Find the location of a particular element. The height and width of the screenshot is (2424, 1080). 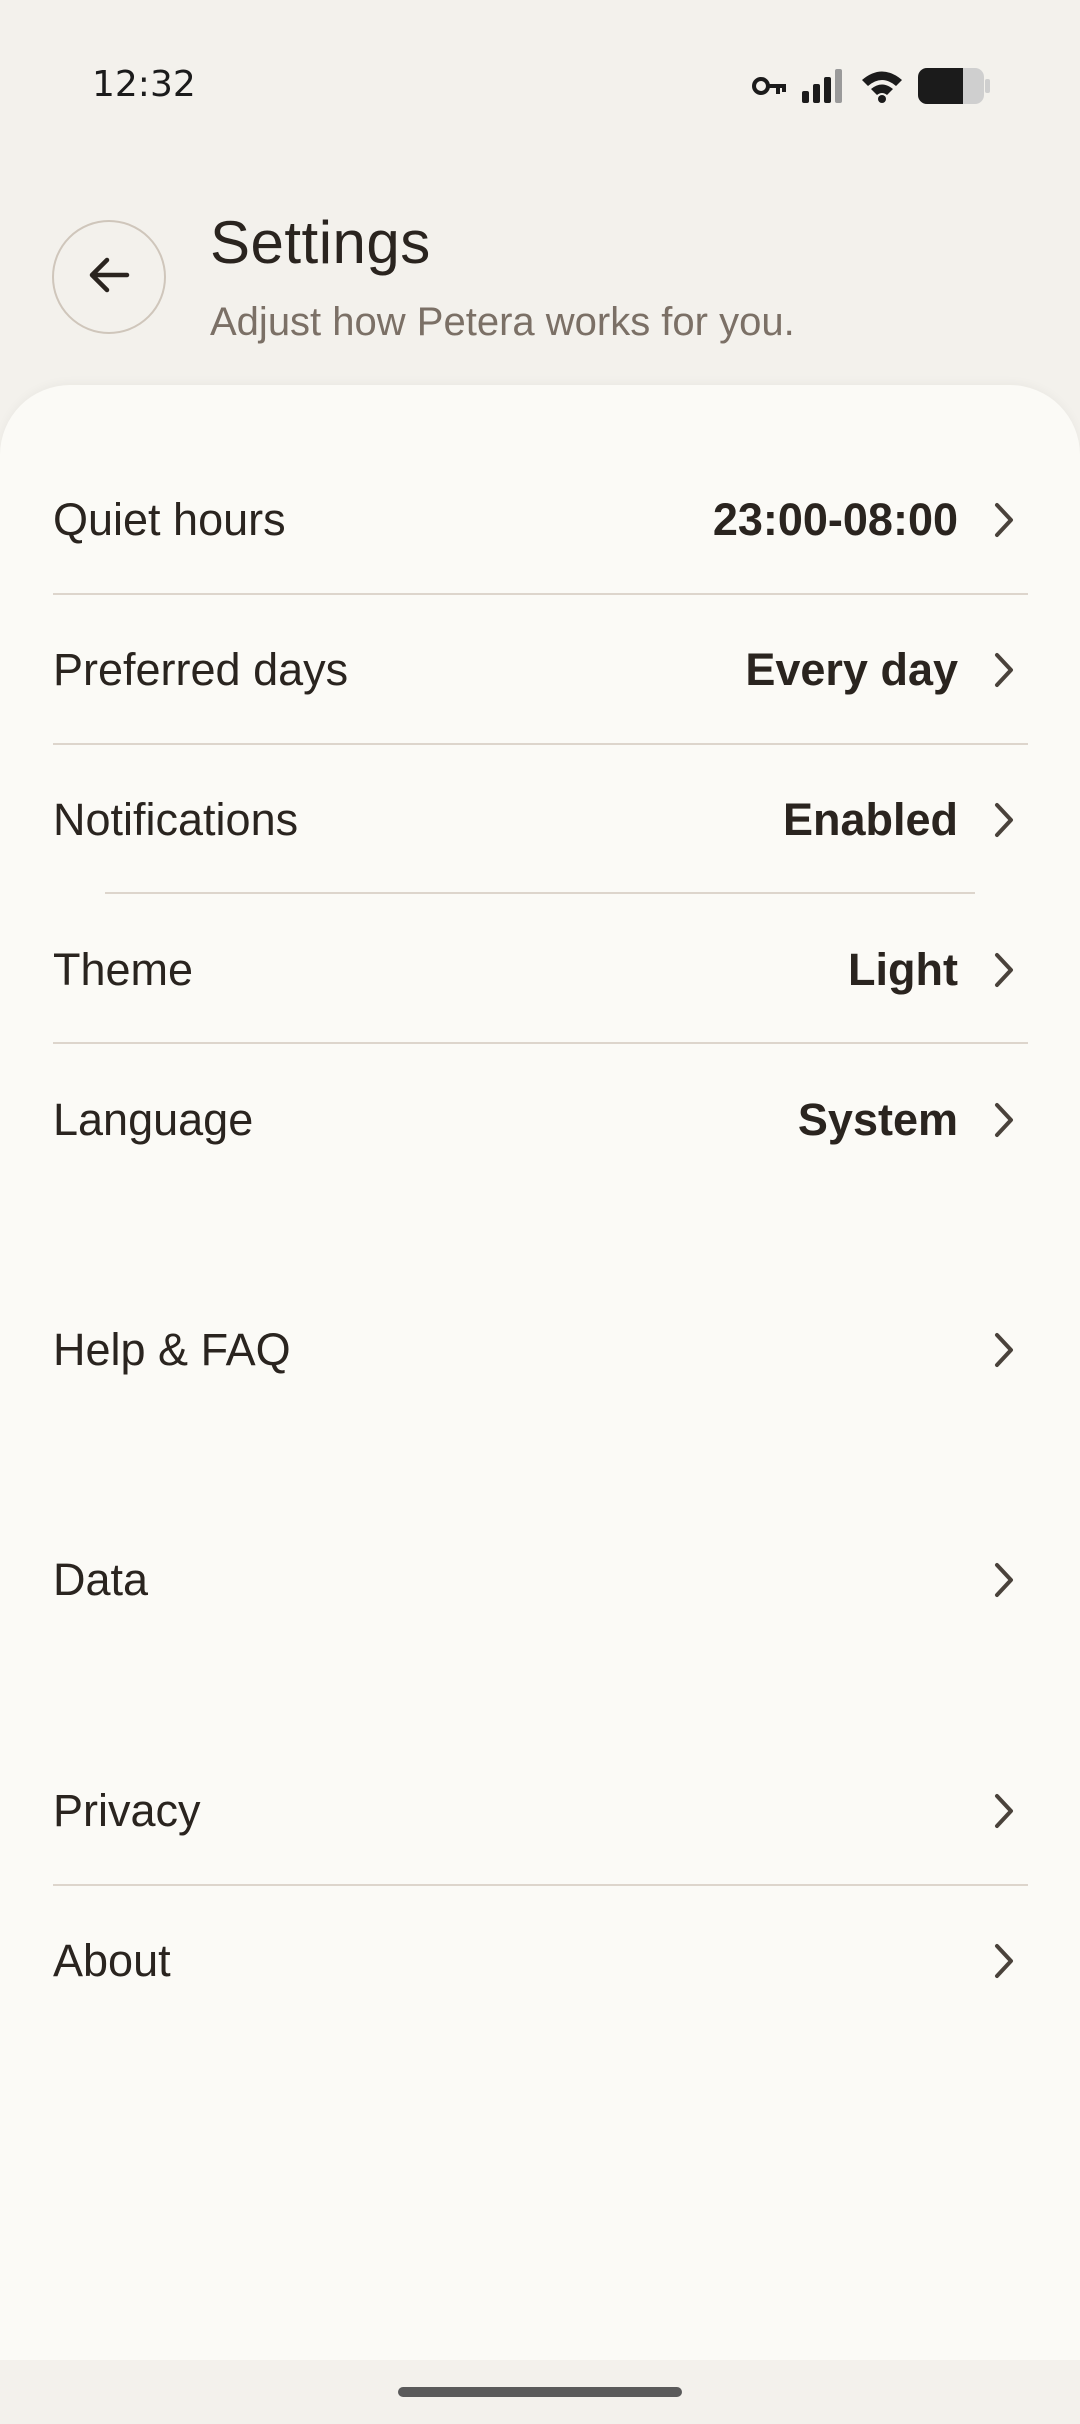

setting-label: Quiet hours is located at coordinates (169, 519).